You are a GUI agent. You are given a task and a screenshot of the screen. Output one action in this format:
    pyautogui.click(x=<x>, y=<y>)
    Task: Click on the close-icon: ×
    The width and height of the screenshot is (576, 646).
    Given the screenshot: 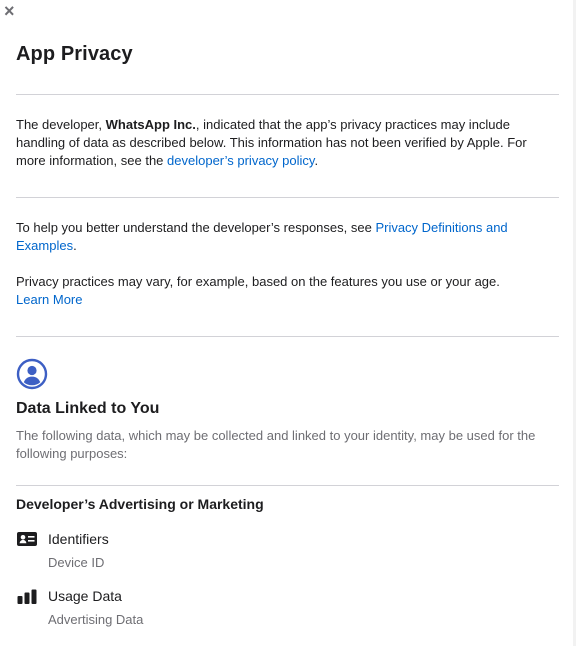 What is the action you would take?
    pyautogui.click(x=9, y=11)
    